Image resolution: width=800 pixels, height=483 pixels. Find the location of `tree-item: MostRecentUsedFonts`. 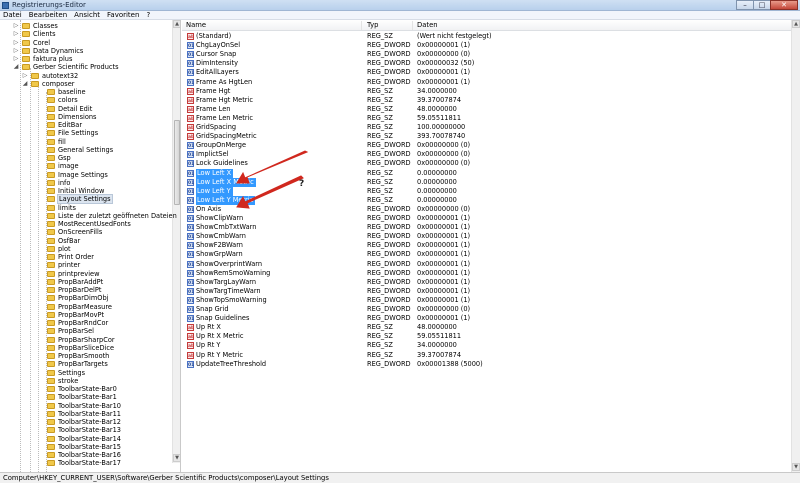

tree-item: MostRecentUsedFonts is located at coordinates (86, 224).